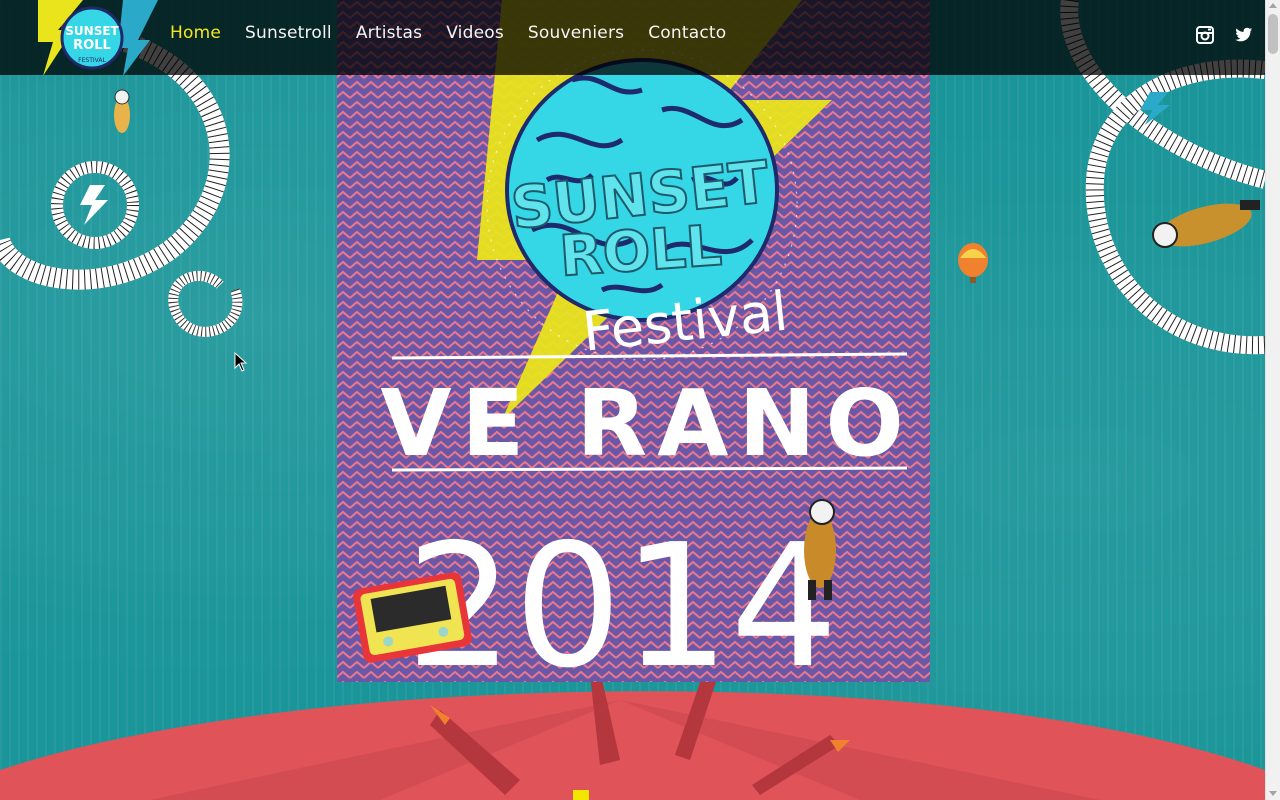 Image resolution: width=1280 pixels, height=800 pixels. I want to click on scroll-down-arrow-icon, so click(1273, 793).